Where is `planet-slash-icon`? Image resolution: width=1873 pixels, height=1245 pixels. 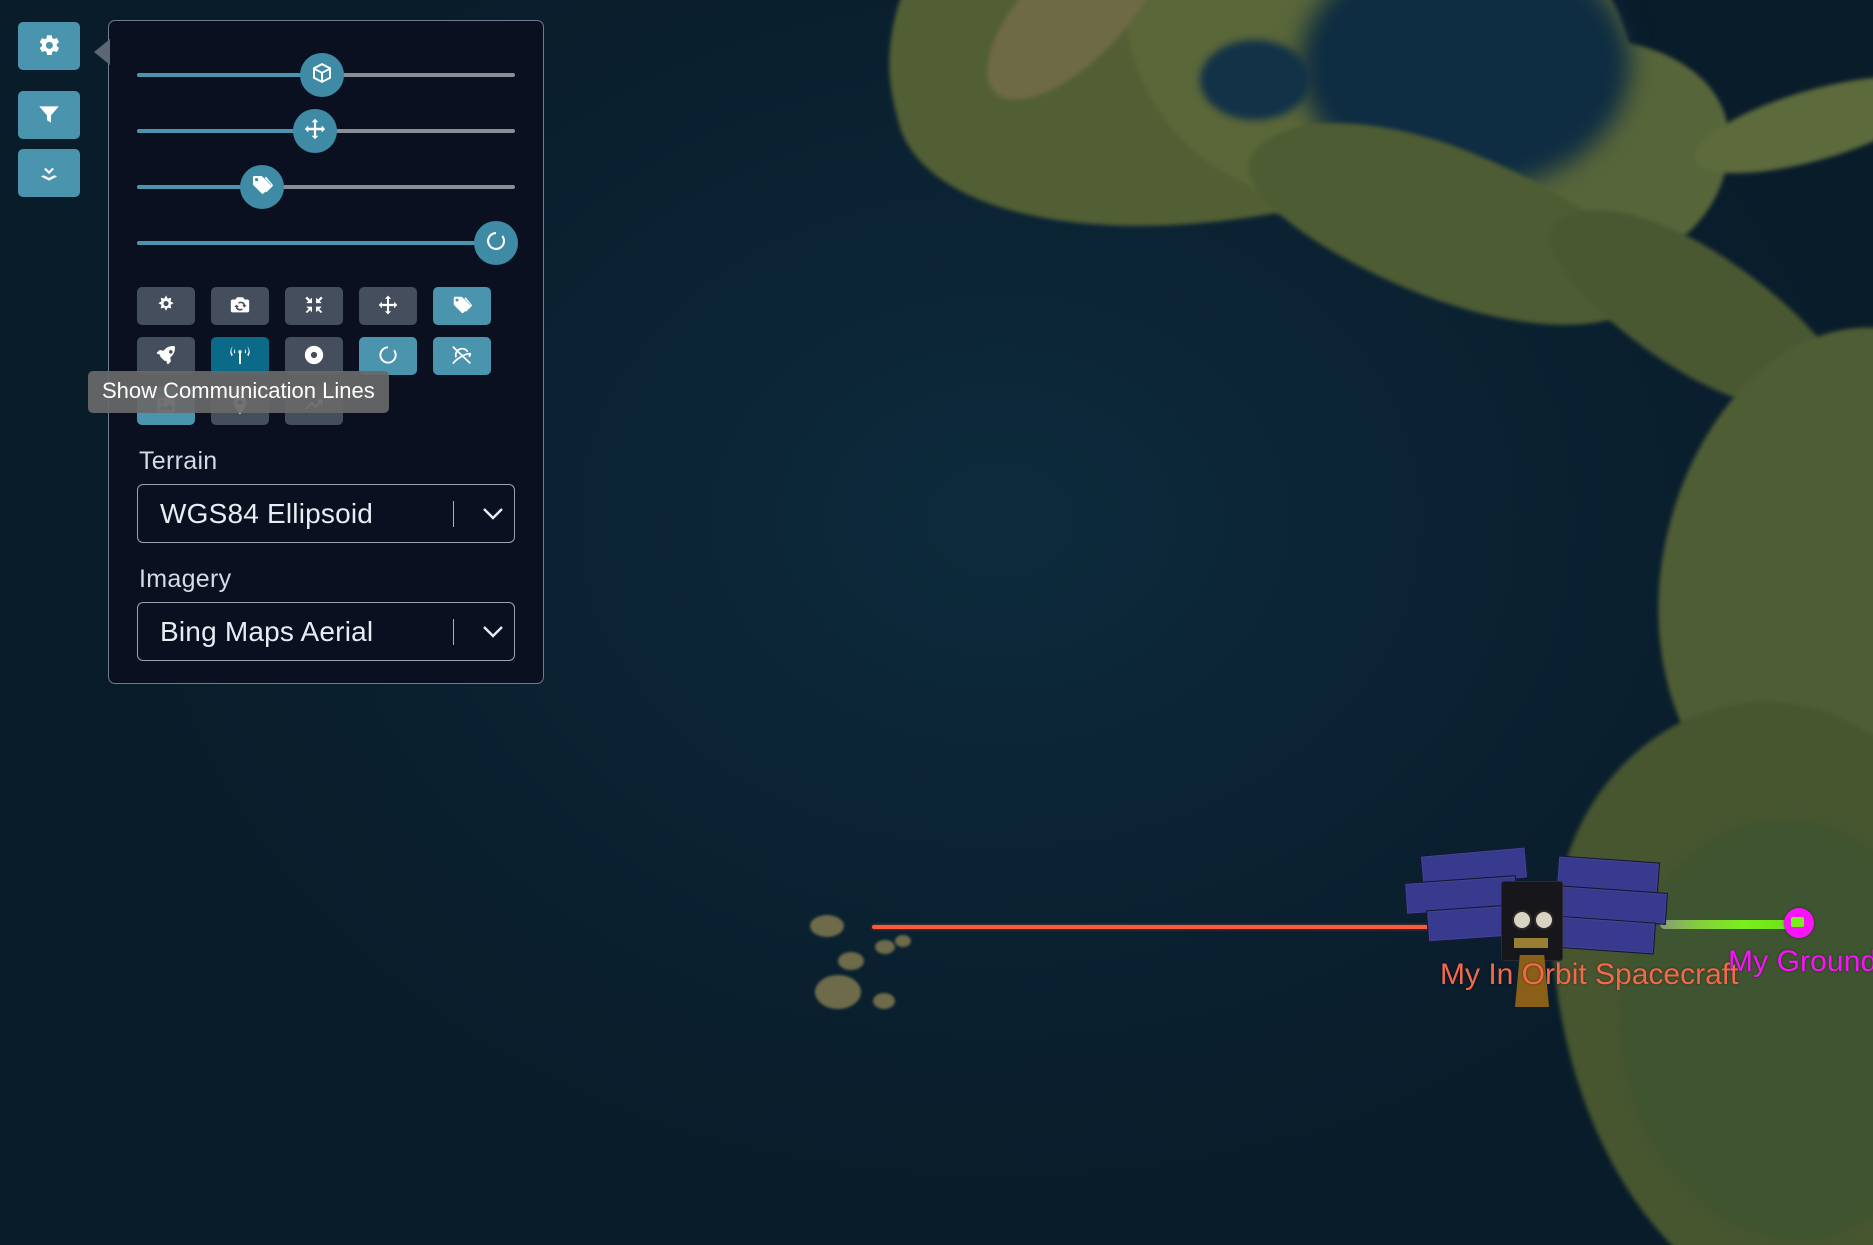
planet-slash-icon is located at coordinates (462, 356).